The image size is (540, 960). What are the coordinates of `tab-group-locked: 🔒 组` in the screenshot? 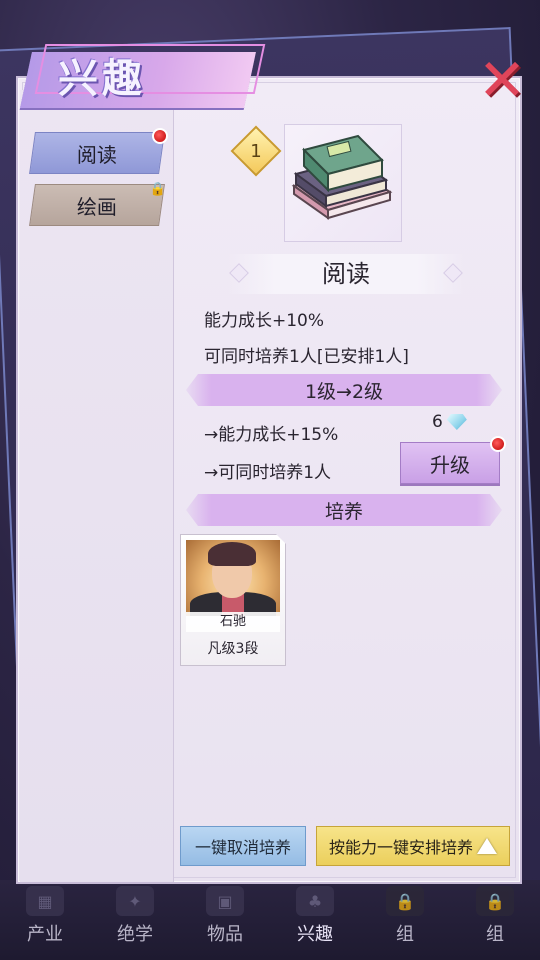 It's located at (405, 916).